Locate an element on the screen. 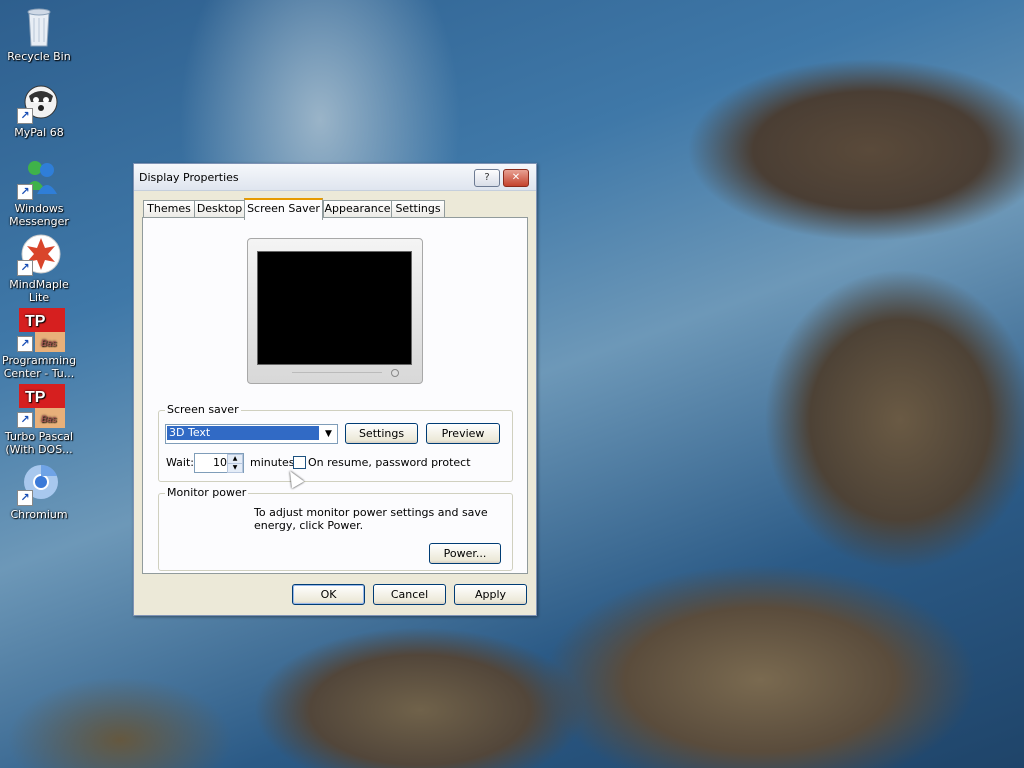  desktop-icon-label: Chromium is located at coordinates (39, 514).